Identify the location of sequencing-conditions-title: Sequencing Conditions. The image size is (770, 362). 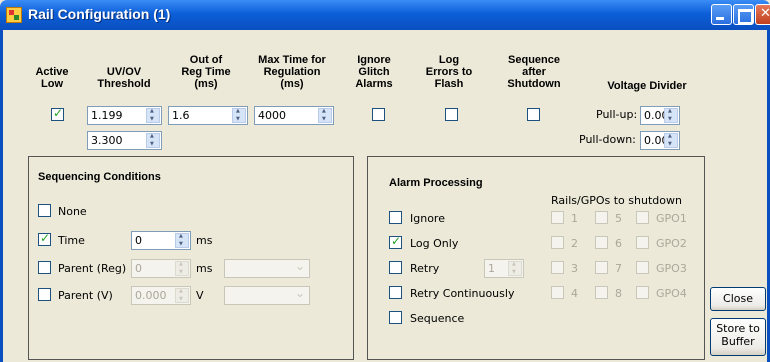
(99, 177).